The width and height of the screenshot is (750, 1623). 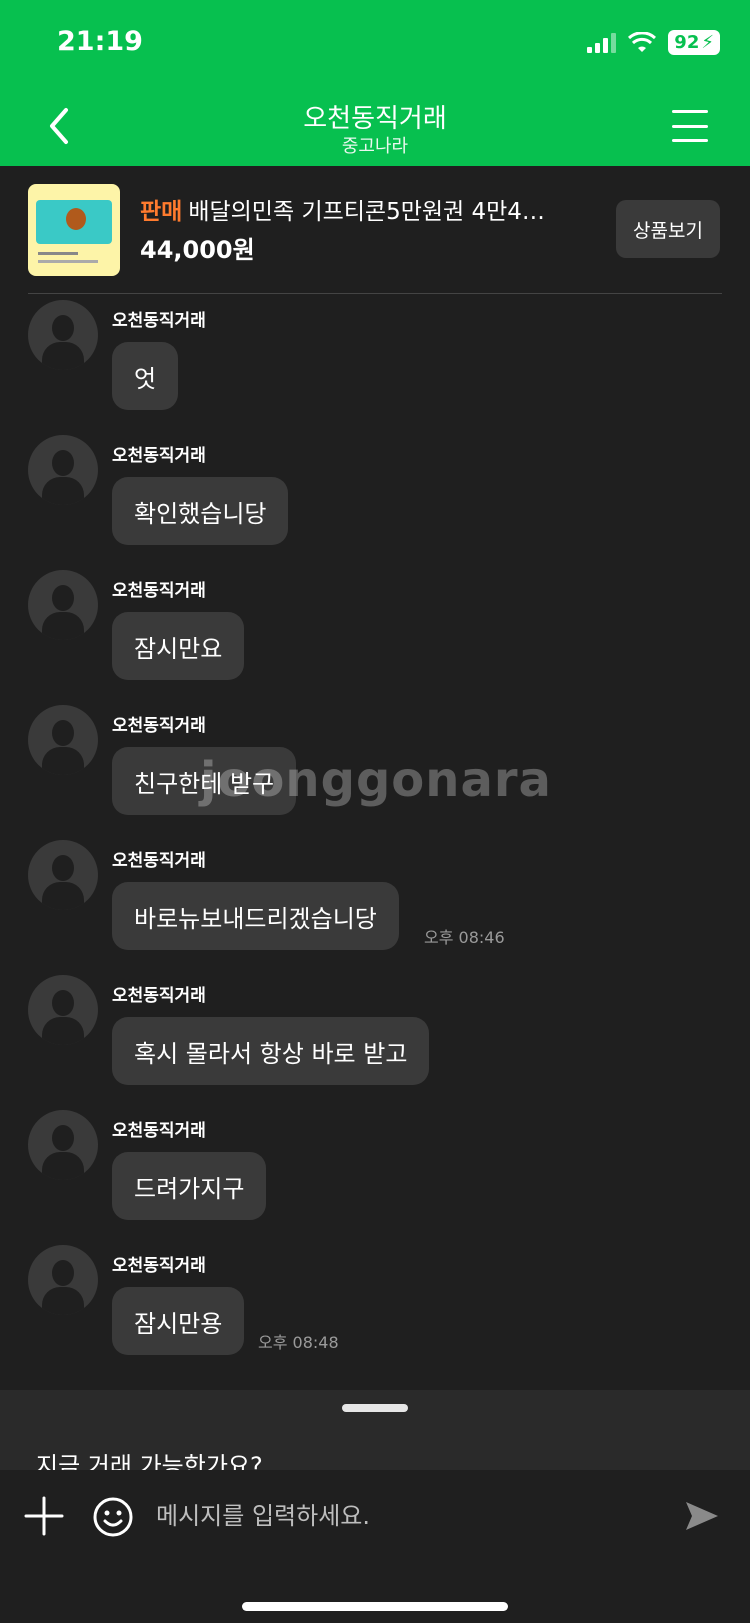 I want to click on message-bubble: 확인했습니당, so click(x=200, y=511).